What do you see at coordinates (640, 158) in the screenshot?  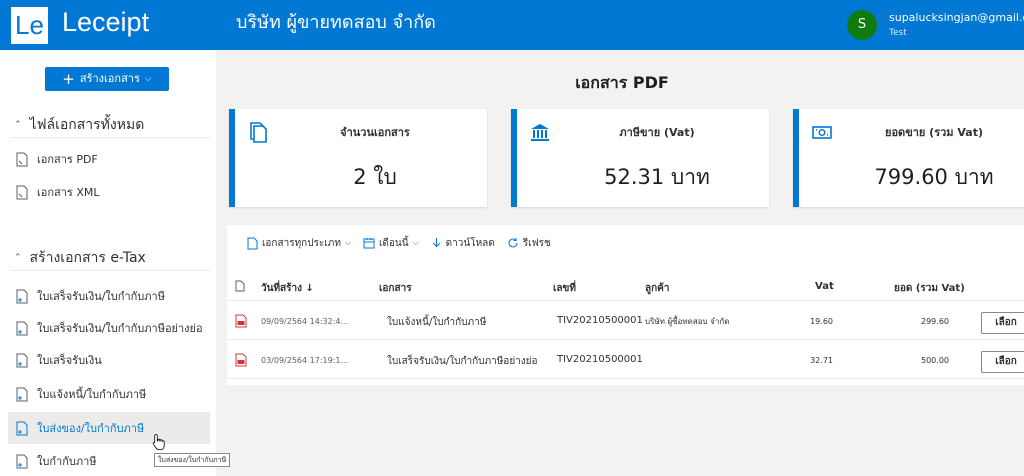 I see `stat-card-vat: ภาษีขาย (Vat) 52.31 บาท` at bounding box center [640, 158].